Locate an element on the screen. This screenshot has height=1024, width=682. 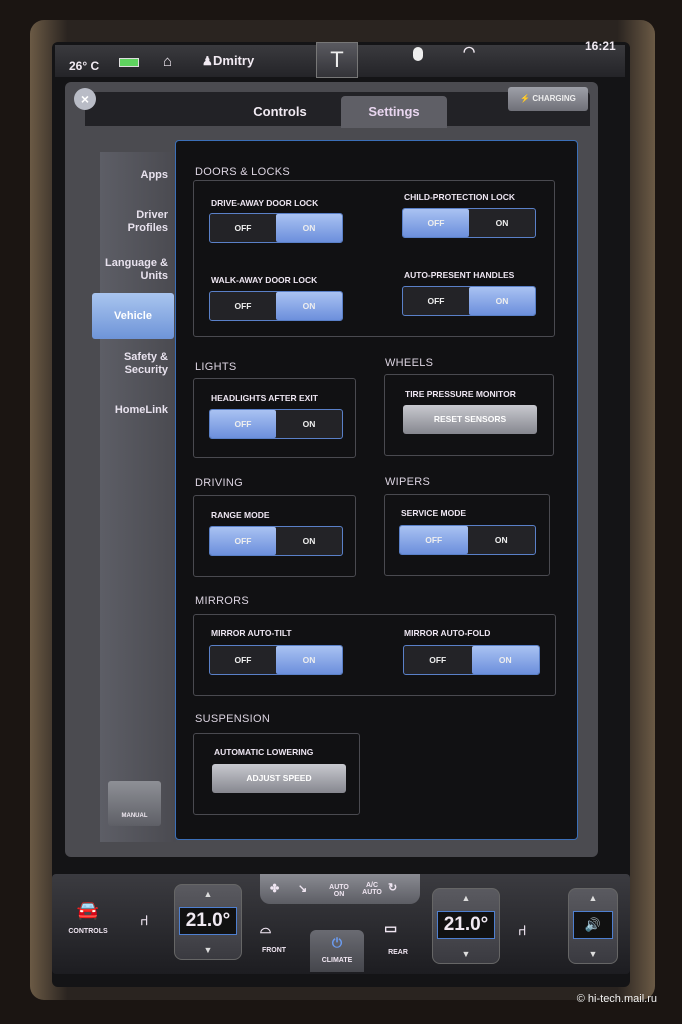
sidebar-item-driver-profiles: Driver Profiles is located at coordinates (138, 222).